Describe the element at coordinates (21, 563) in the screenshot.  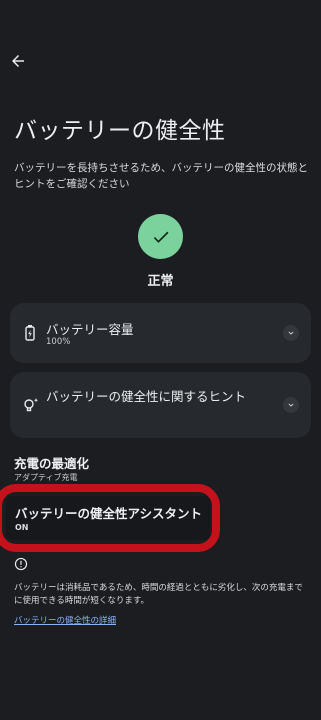
I see `info-icon` at that location.